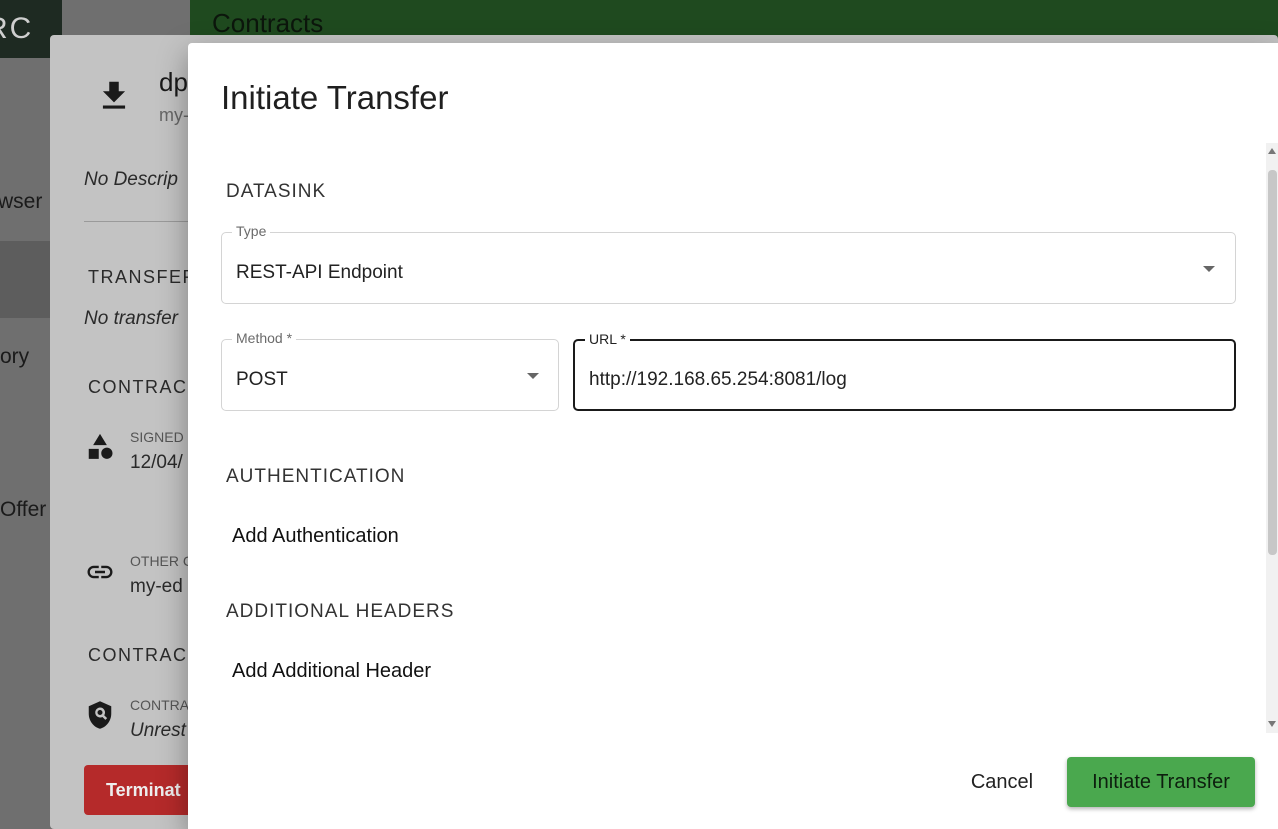 Image resolution: width=1278 pixels, height=829 pixels. Describe the element at coordinates (114, 95) in the screenshot. I see `download-icon` at that location.